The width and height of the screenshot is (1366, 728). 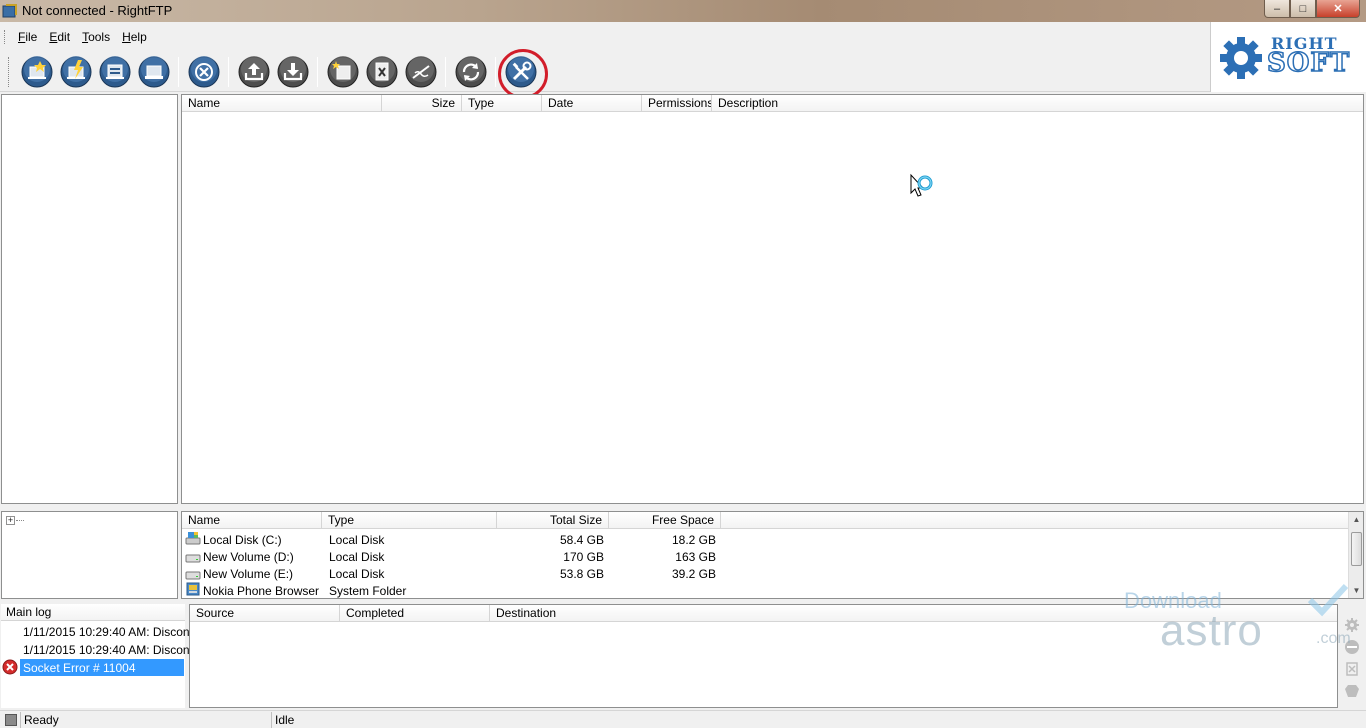 What do you see at coordinates (1352, 625) in the screenshot?
I see `queue-settings-icon` at bounding box center [1352, 625].